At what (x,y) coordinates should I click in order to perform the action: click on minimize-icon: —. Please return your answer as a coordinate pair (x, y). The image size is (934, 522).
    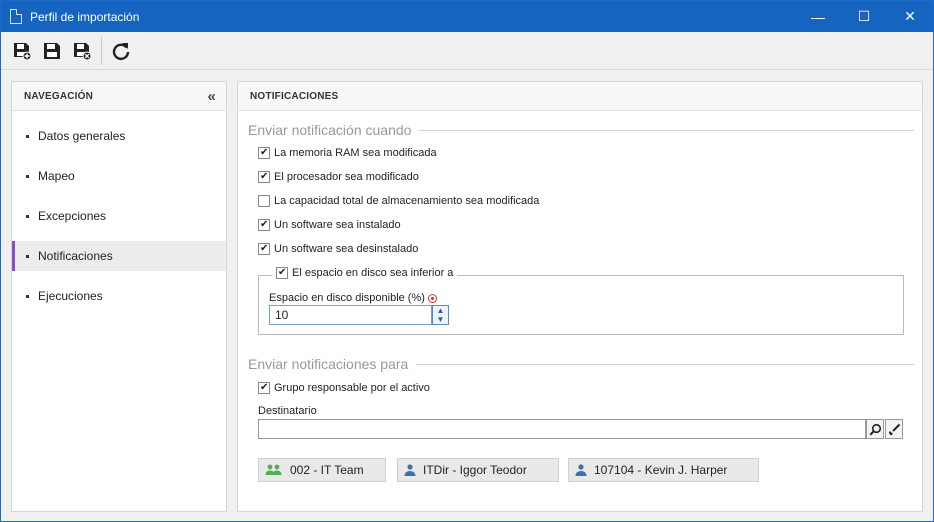
    Looking at the image, I should click on (818, 16).